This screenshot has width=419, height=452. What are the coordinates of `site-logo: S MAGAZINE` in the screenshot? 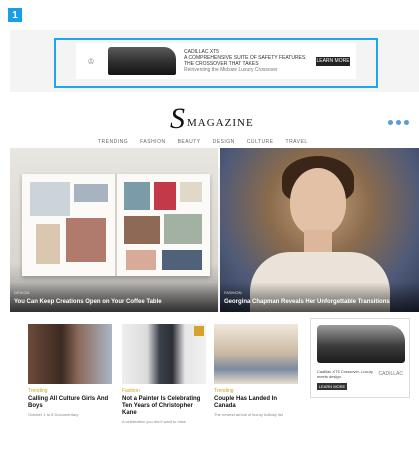 It's located at (212, 118).